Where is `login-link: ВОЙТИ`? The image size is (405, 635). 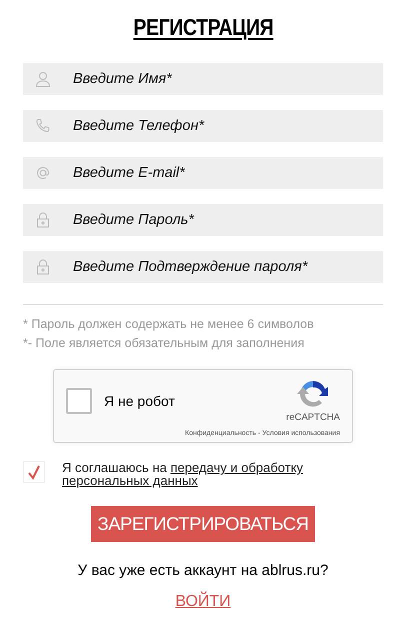 login-link: ВОЙТИ is located at coordinates (203, 602).